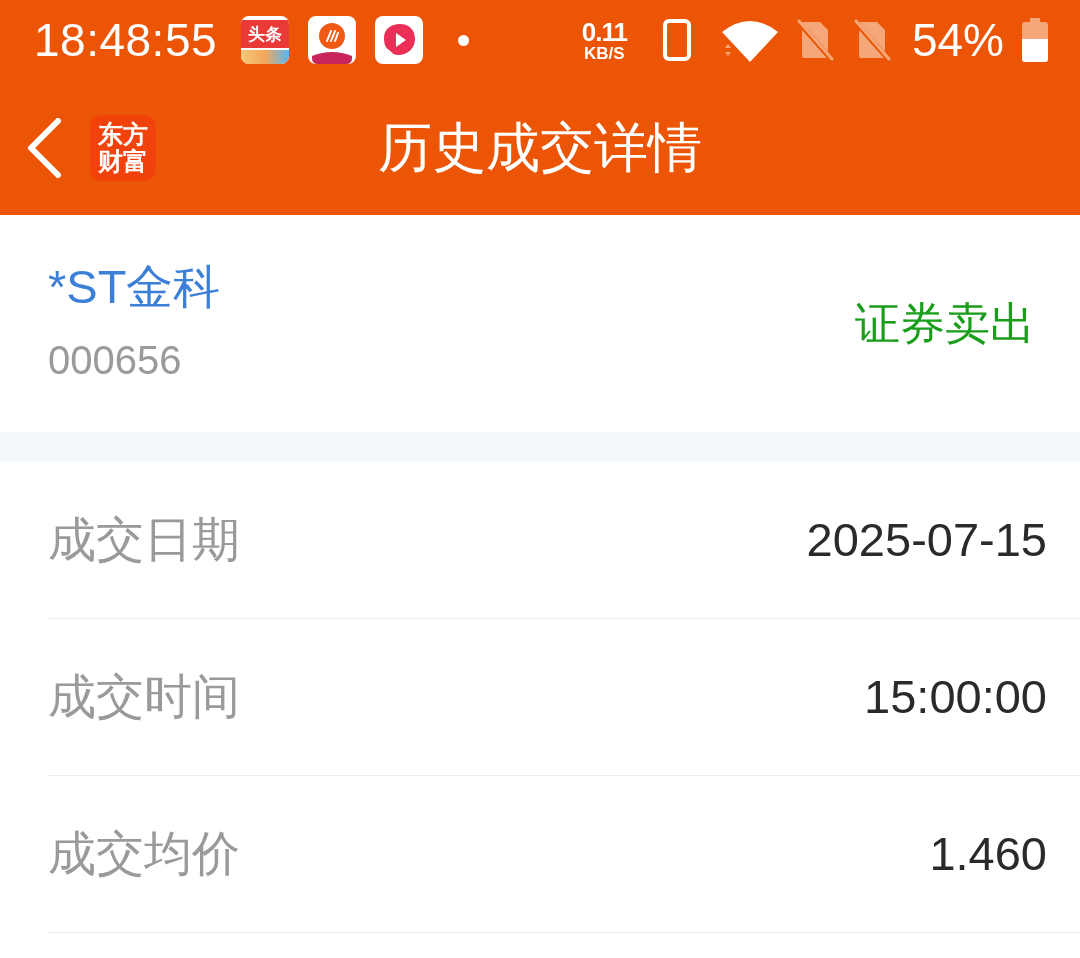 The height and width of the screenshot is (958, 1080). Describe the element at coordinates (676, 40) in the screenshot. I see `phone-icon` at that location.